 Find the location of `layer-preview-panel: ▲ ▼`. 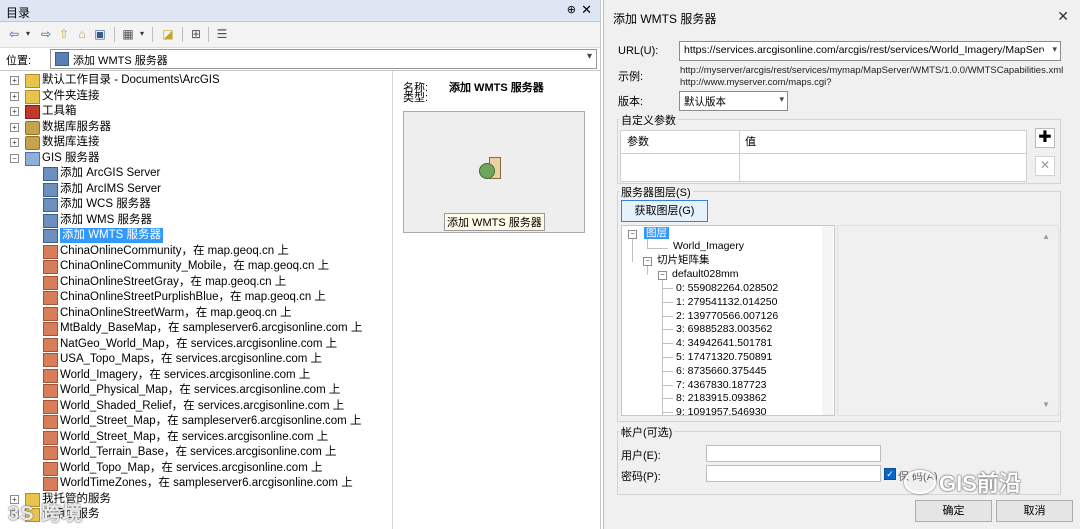

layer-preview-panel: ▲ ▼ is located at coordinates (948, 320).